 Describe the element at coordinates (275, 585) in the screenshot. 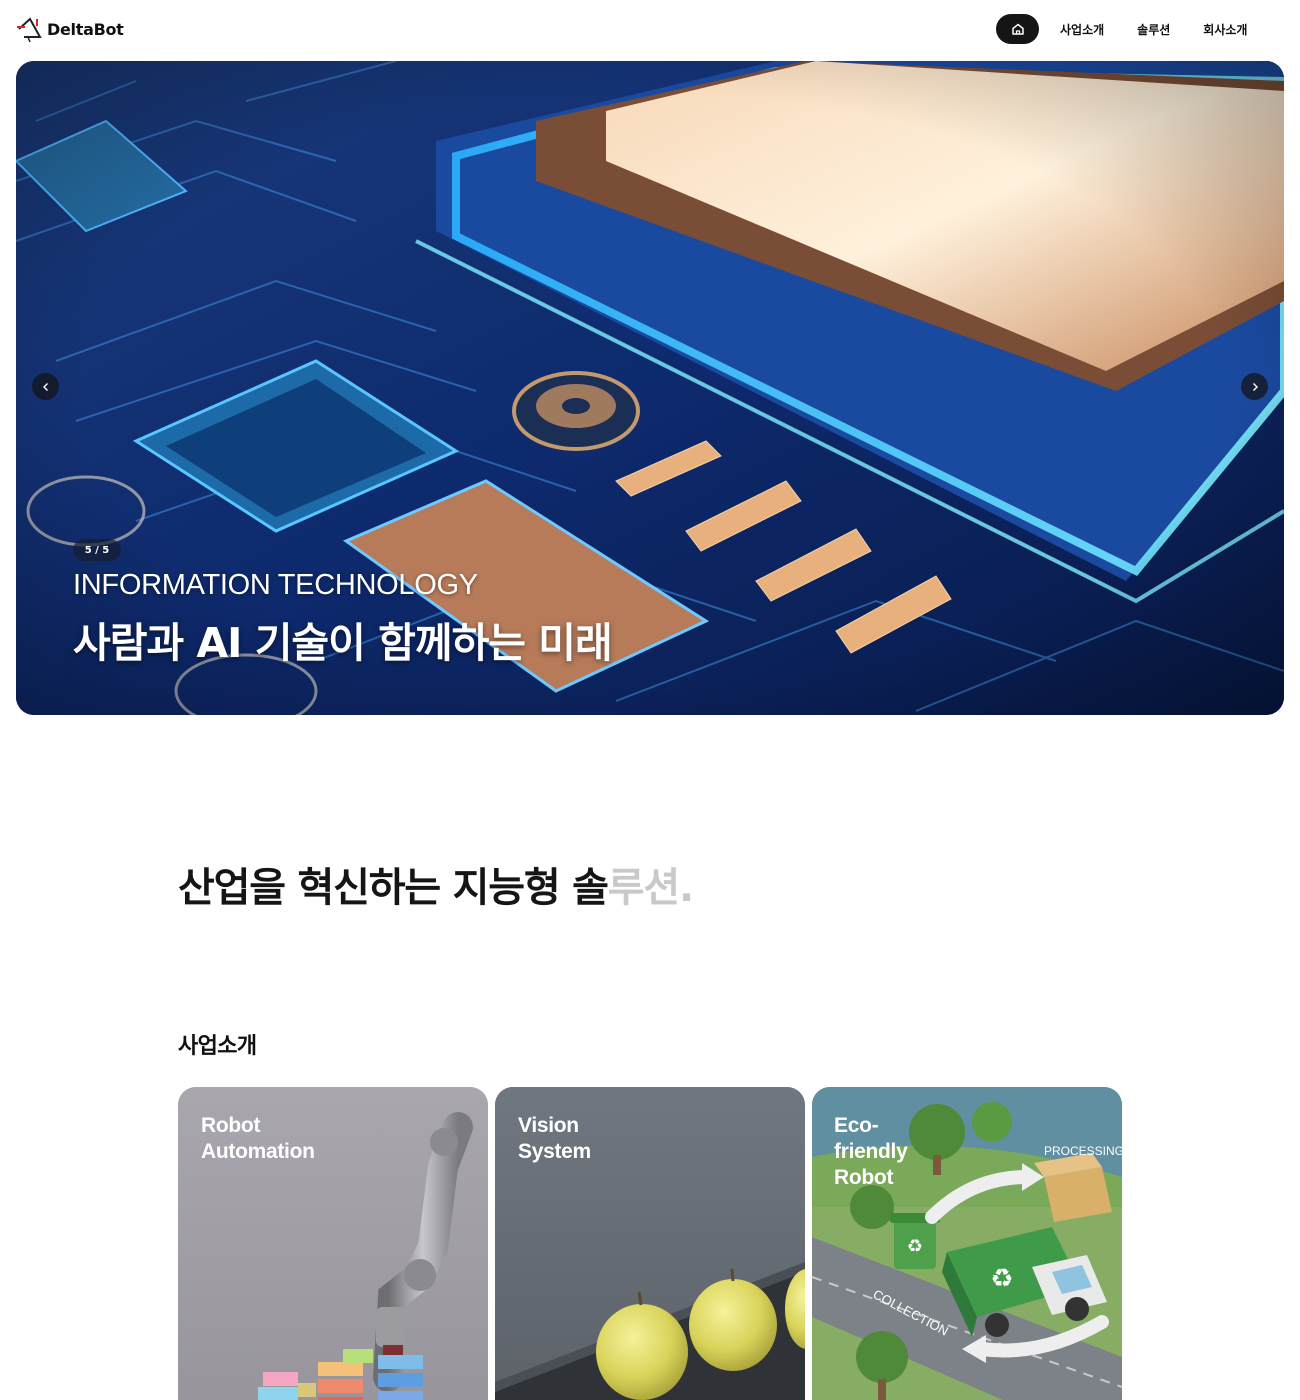

I see `hero-subtitle: INFORMATION TECHNOLOGY` at that location.